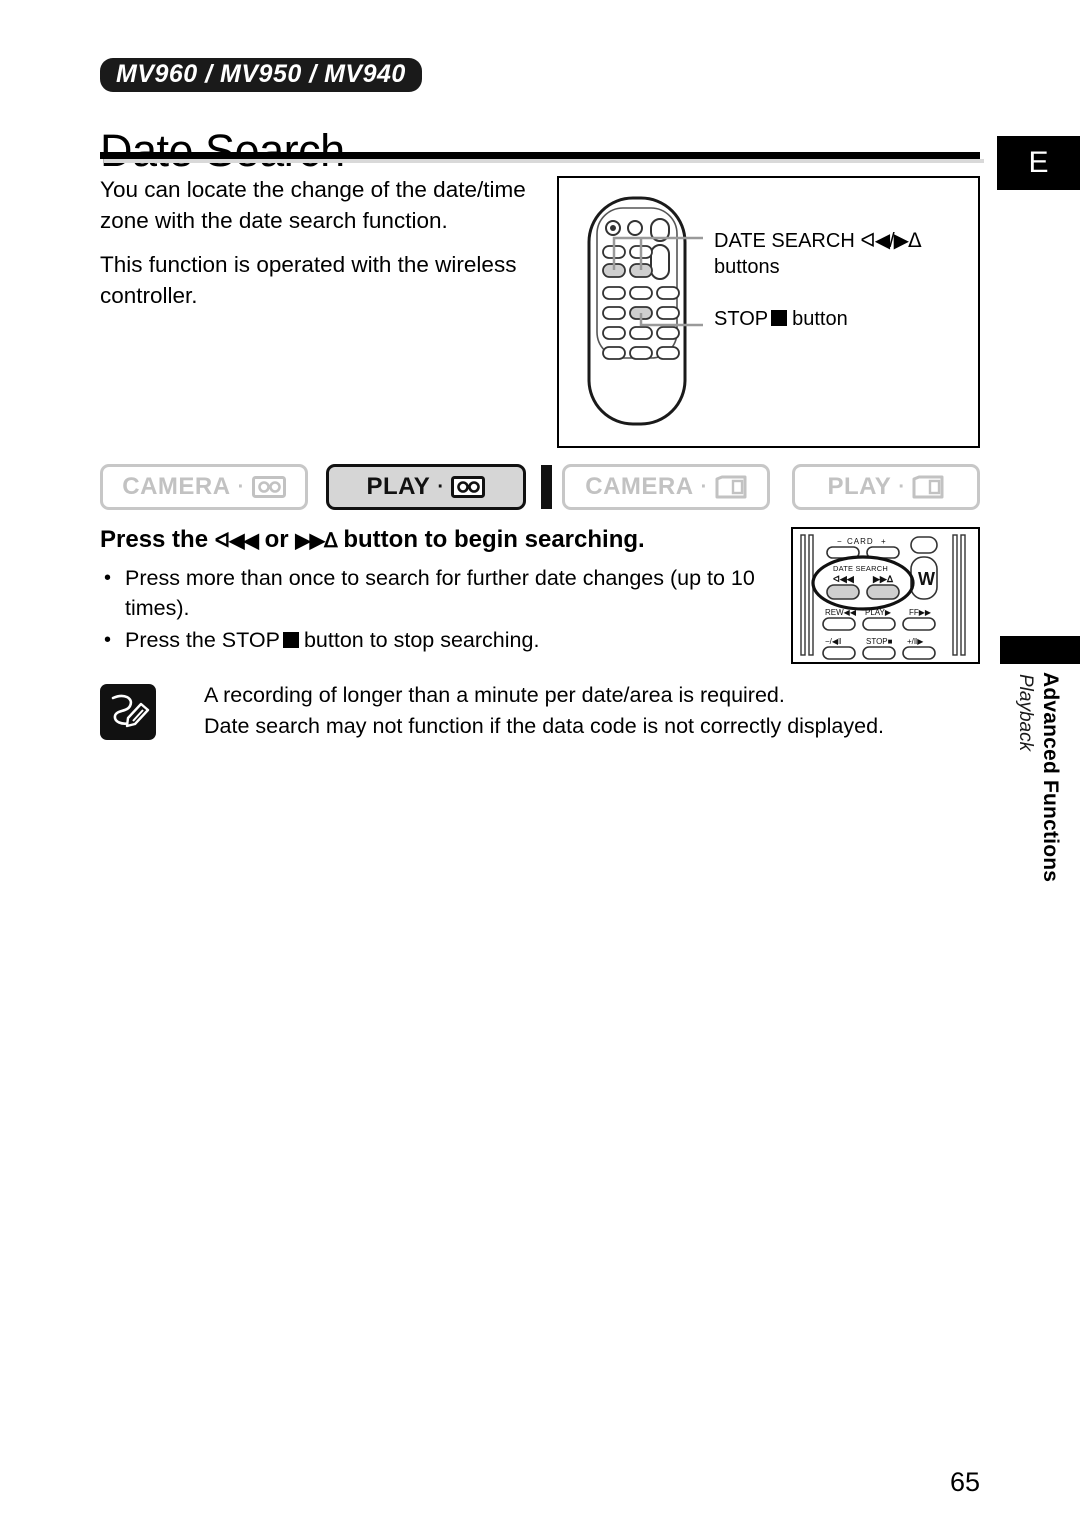 The image size is (1080, 1534). I want to click on svg-text: STOP■, so click(879, 641).